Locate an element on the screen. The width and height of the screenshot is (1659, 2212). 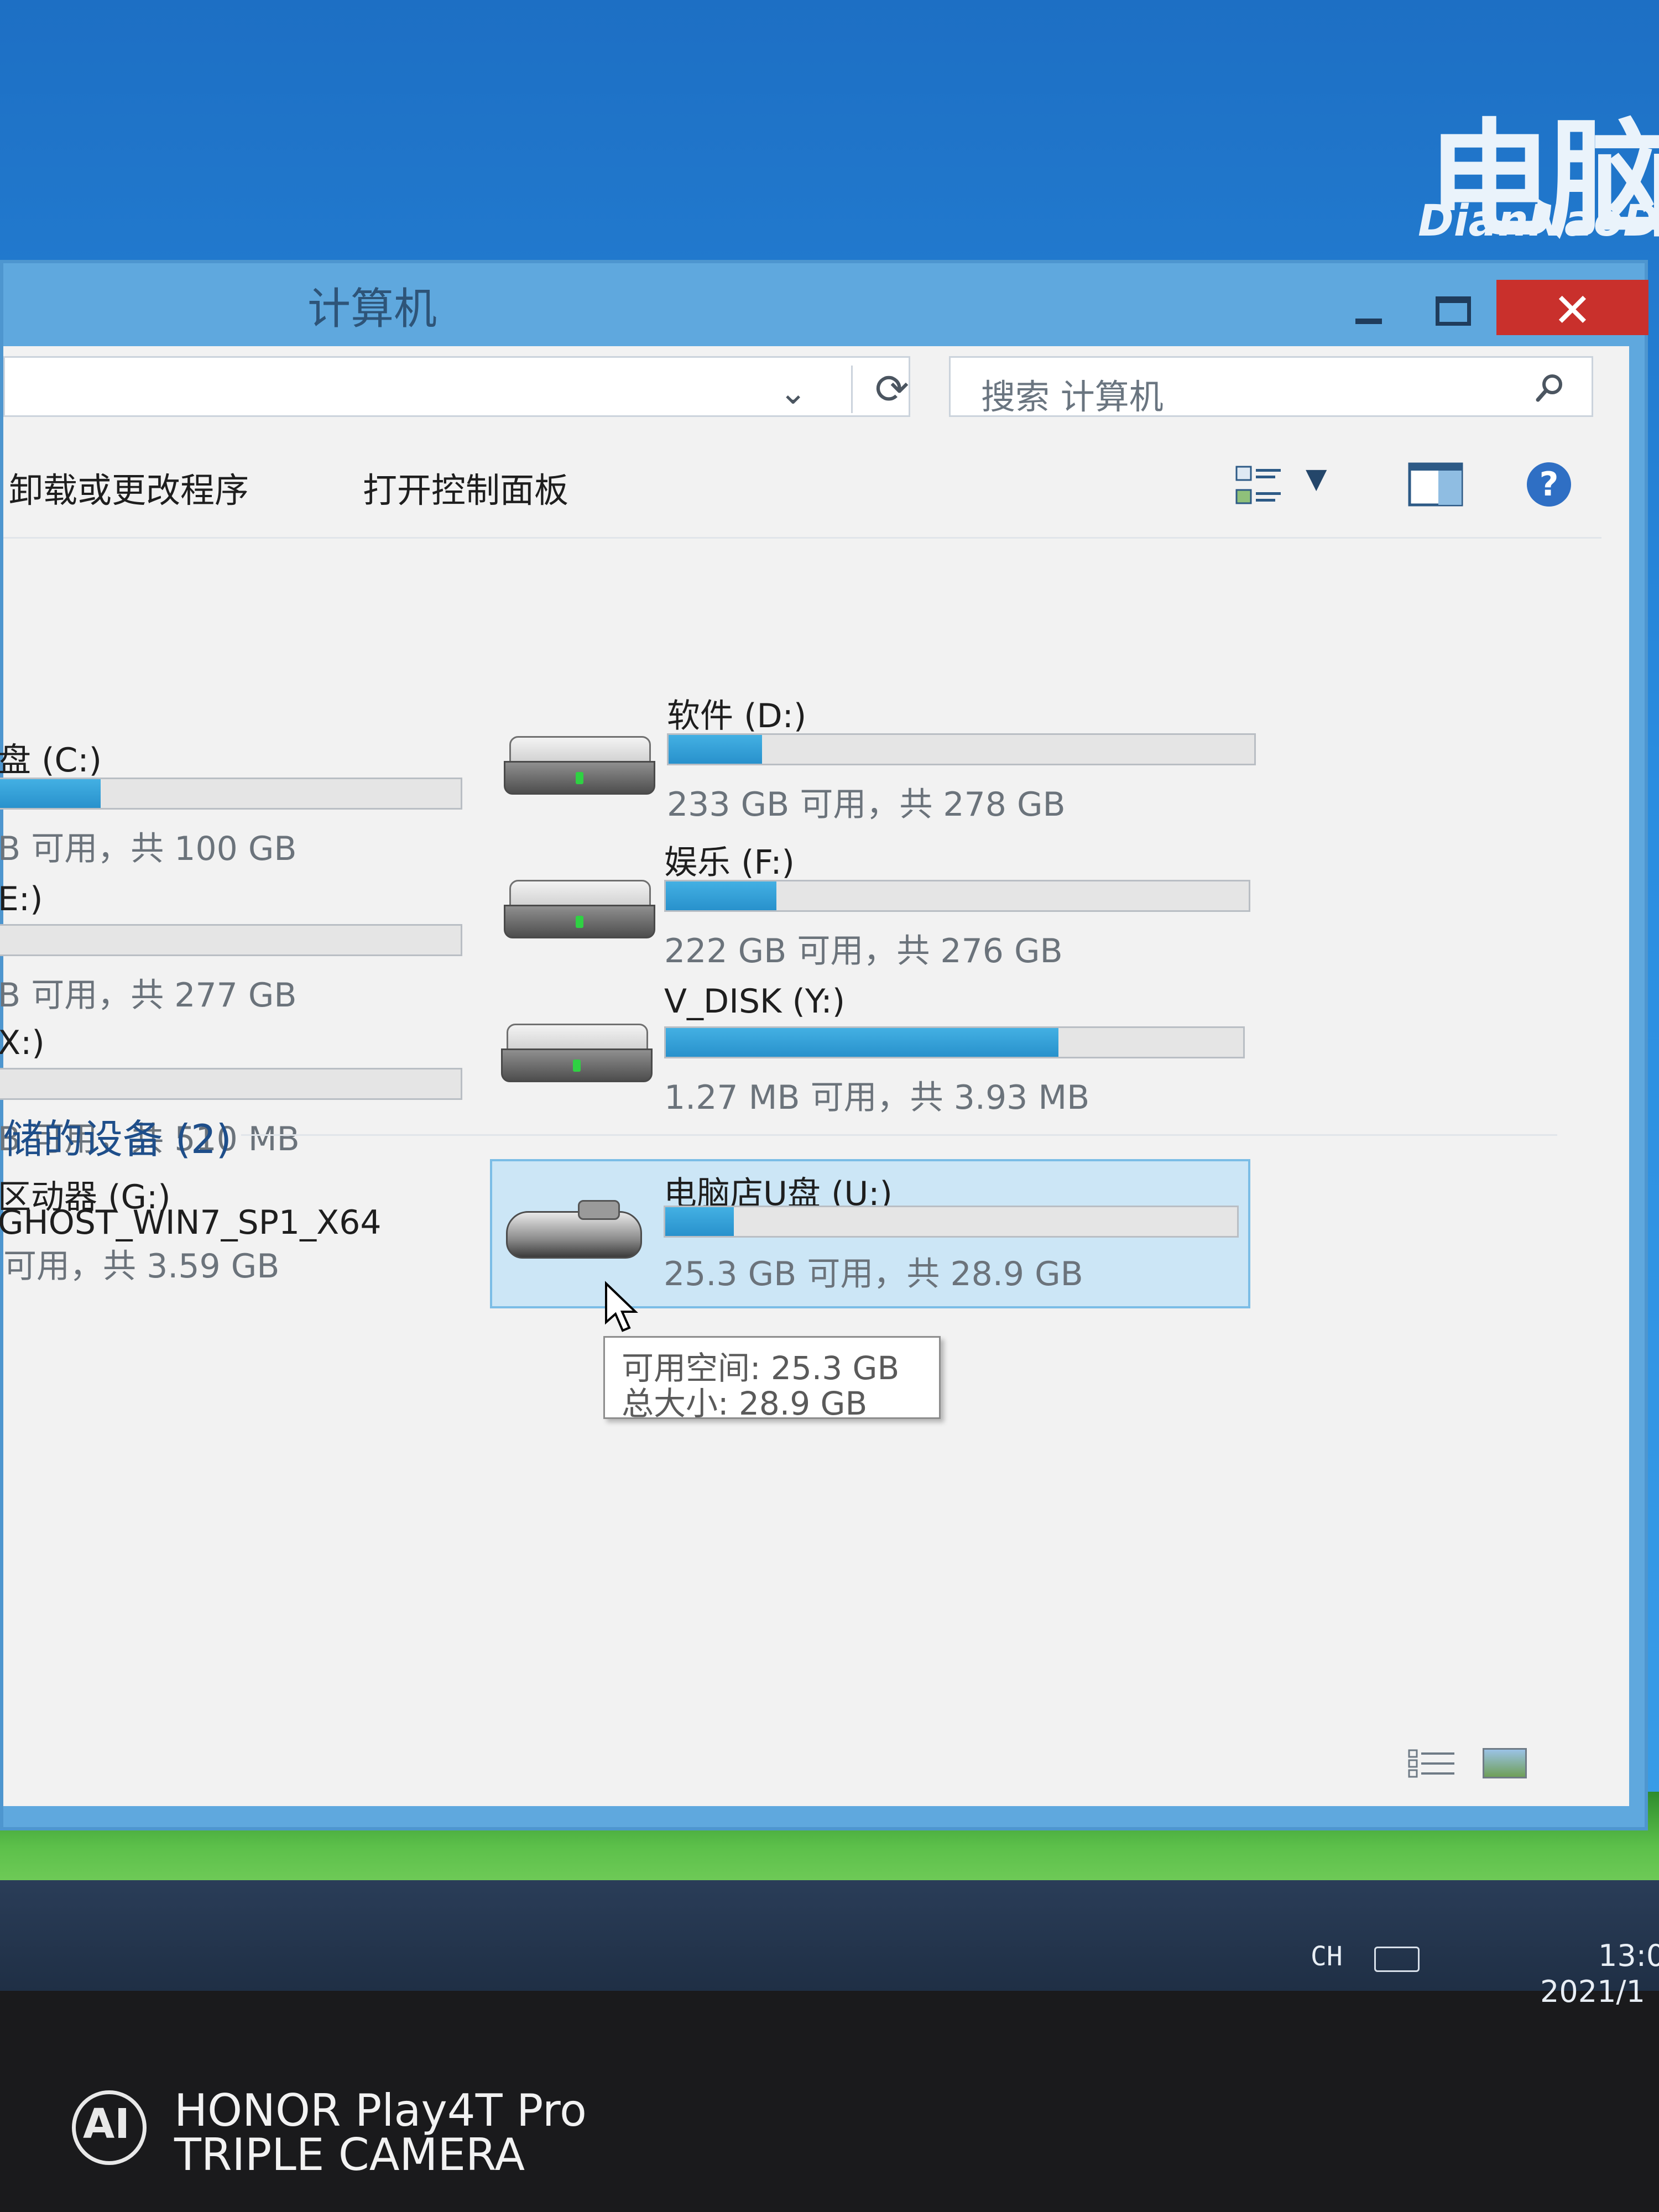
drive-name: X:) is located at coordinates (23, 1043).